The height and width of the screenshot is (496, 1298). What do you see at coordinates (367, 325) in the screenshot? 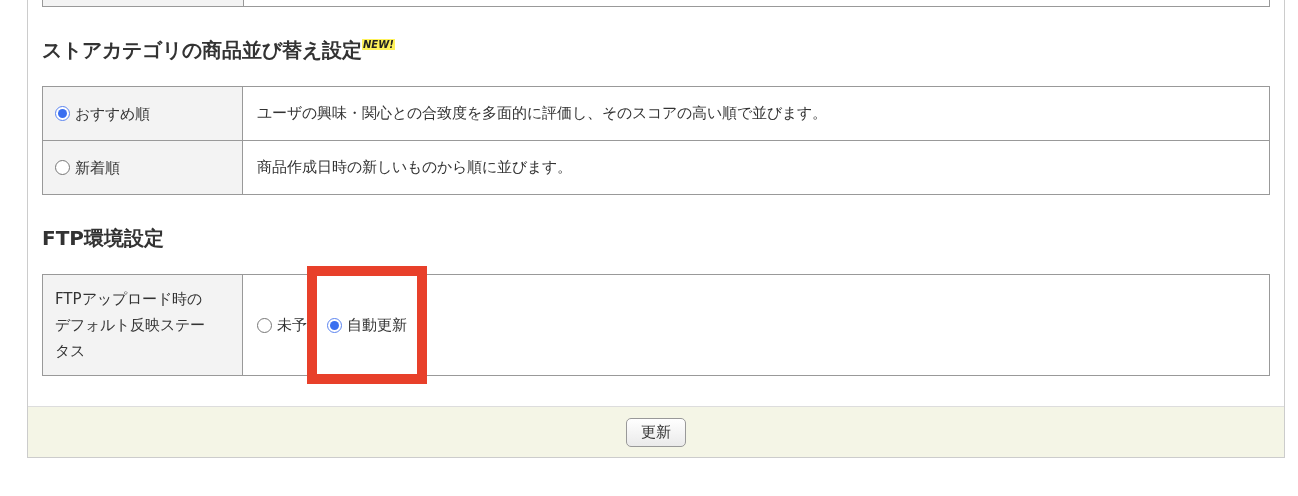
I see `radio-option: 自動更新` at bounding box center [367, 325].